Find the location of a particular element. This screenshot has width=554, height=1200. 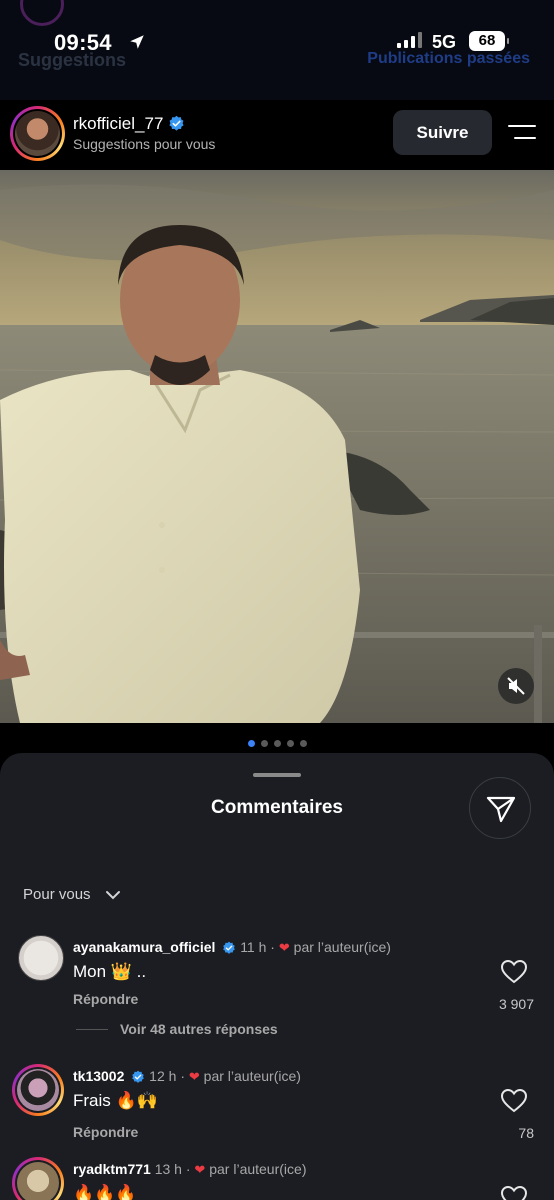

comment-username: ryadktm771 is located at coordinates (112, 1169).